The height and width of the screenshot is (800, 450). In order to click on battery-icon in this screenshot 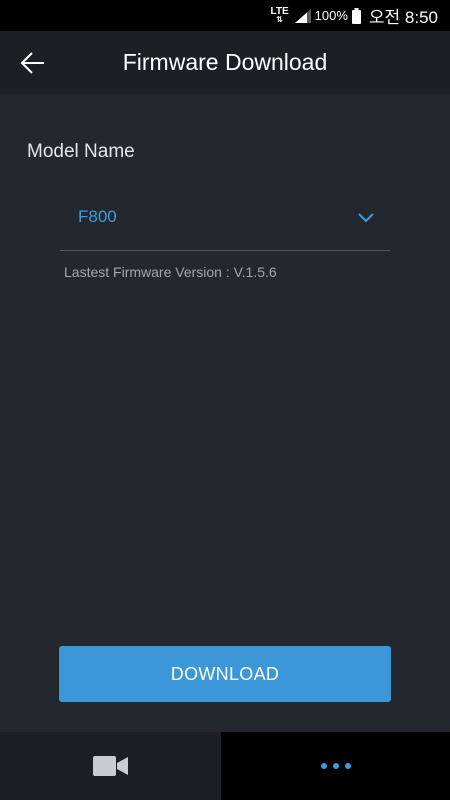, I will do `click(356, 15)`.